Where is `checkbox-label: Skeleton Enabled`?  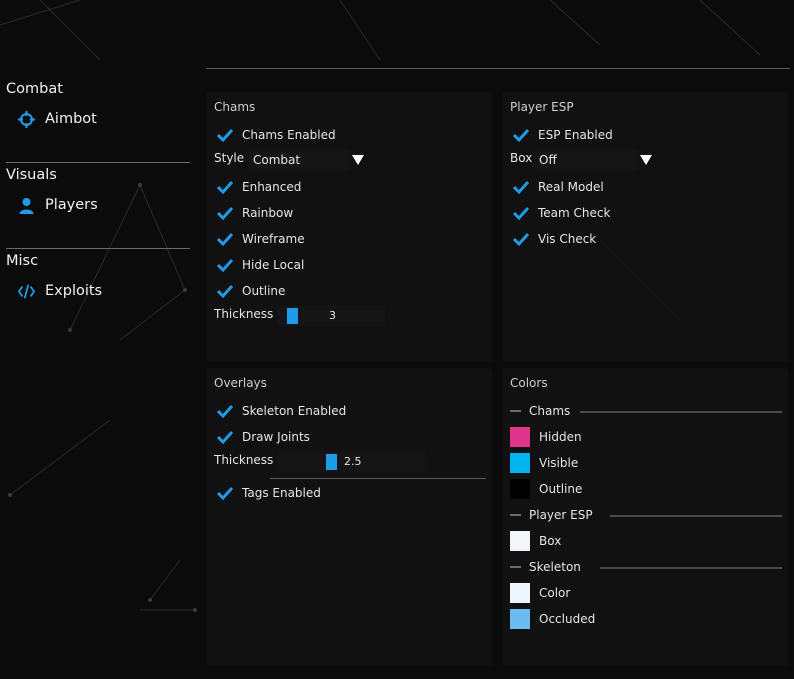 checkbox-label: Skeleton Enabled is located at coordinates (294, 411).